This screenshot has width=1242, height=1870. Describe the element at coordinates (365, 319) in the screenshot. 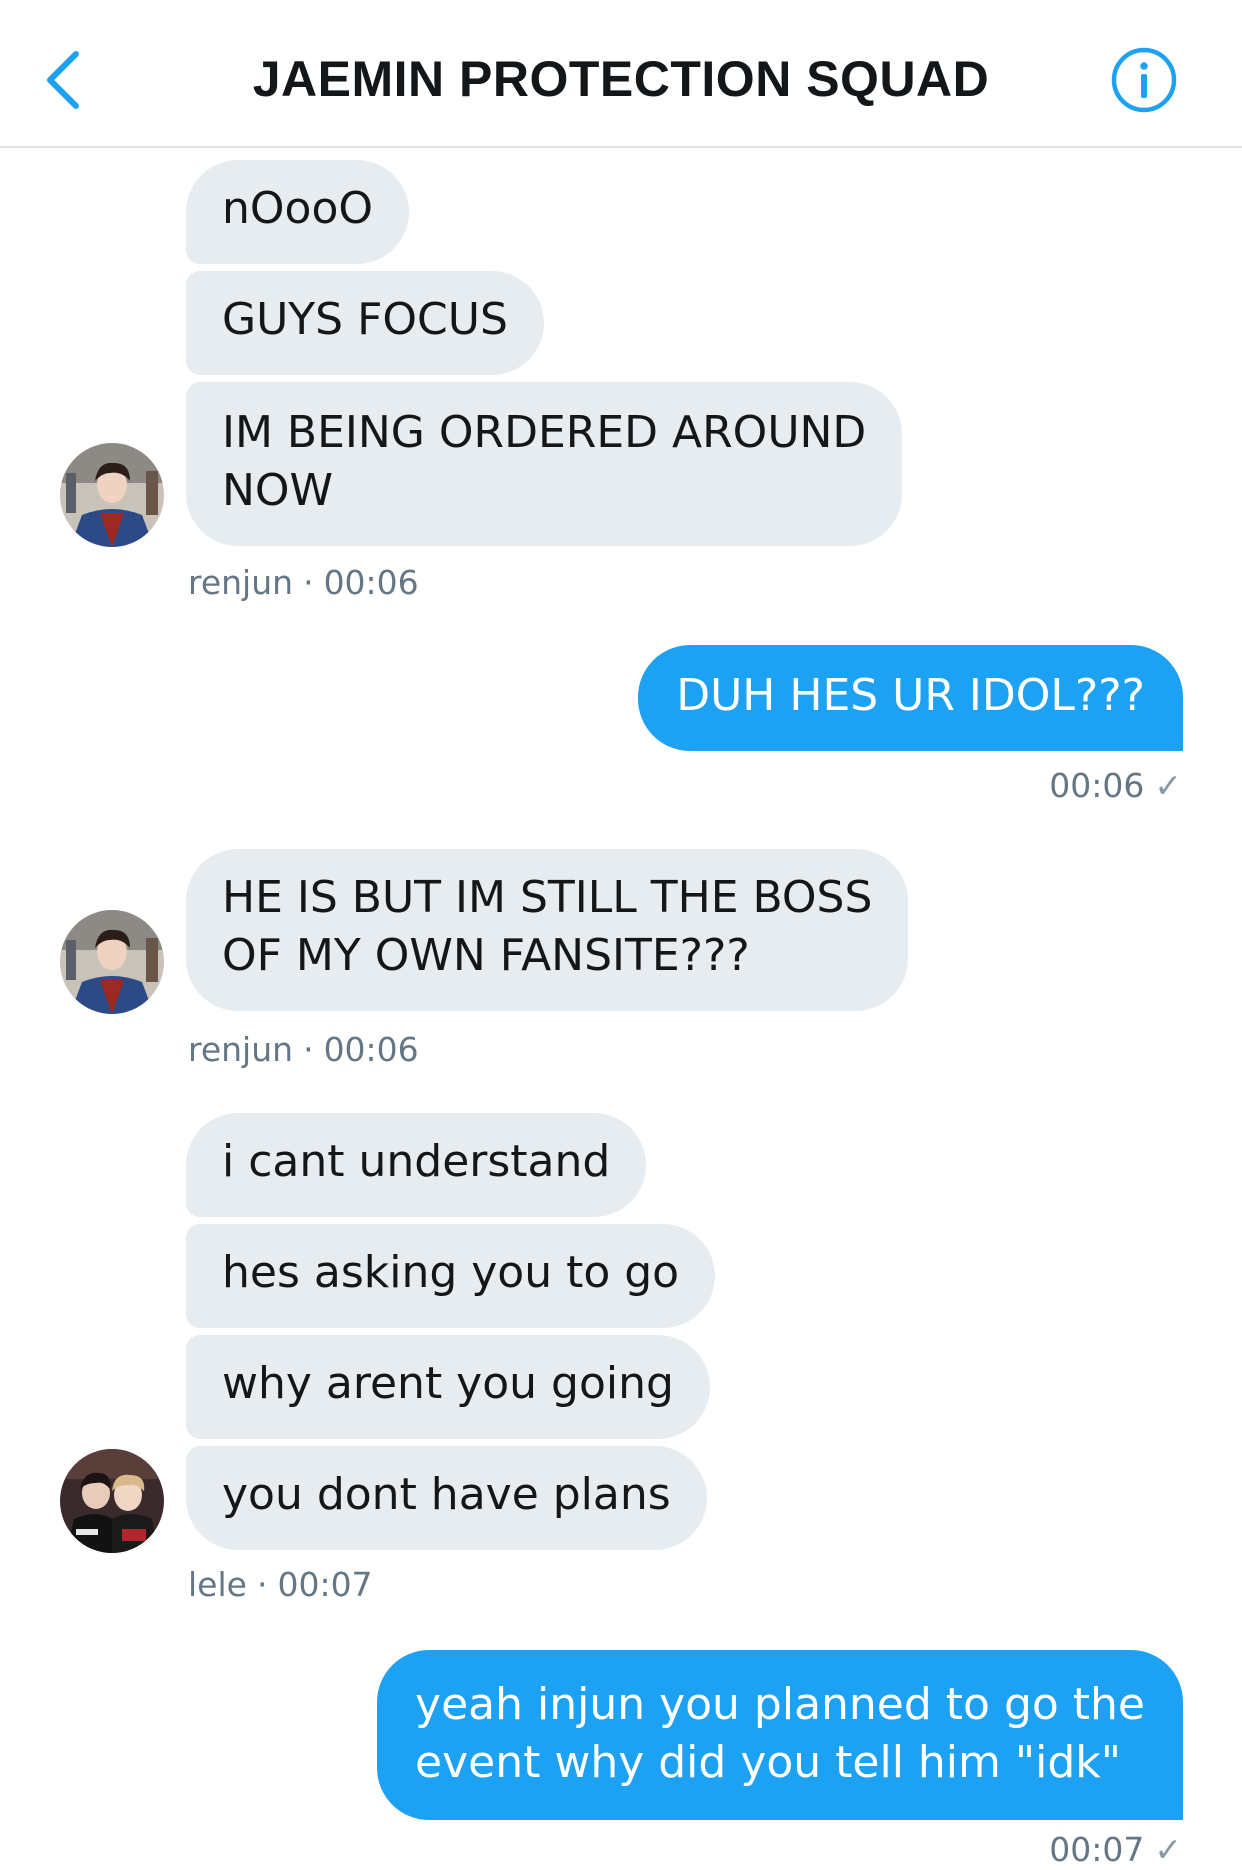

I see `message-text: GUYS FOCUS` at that location.